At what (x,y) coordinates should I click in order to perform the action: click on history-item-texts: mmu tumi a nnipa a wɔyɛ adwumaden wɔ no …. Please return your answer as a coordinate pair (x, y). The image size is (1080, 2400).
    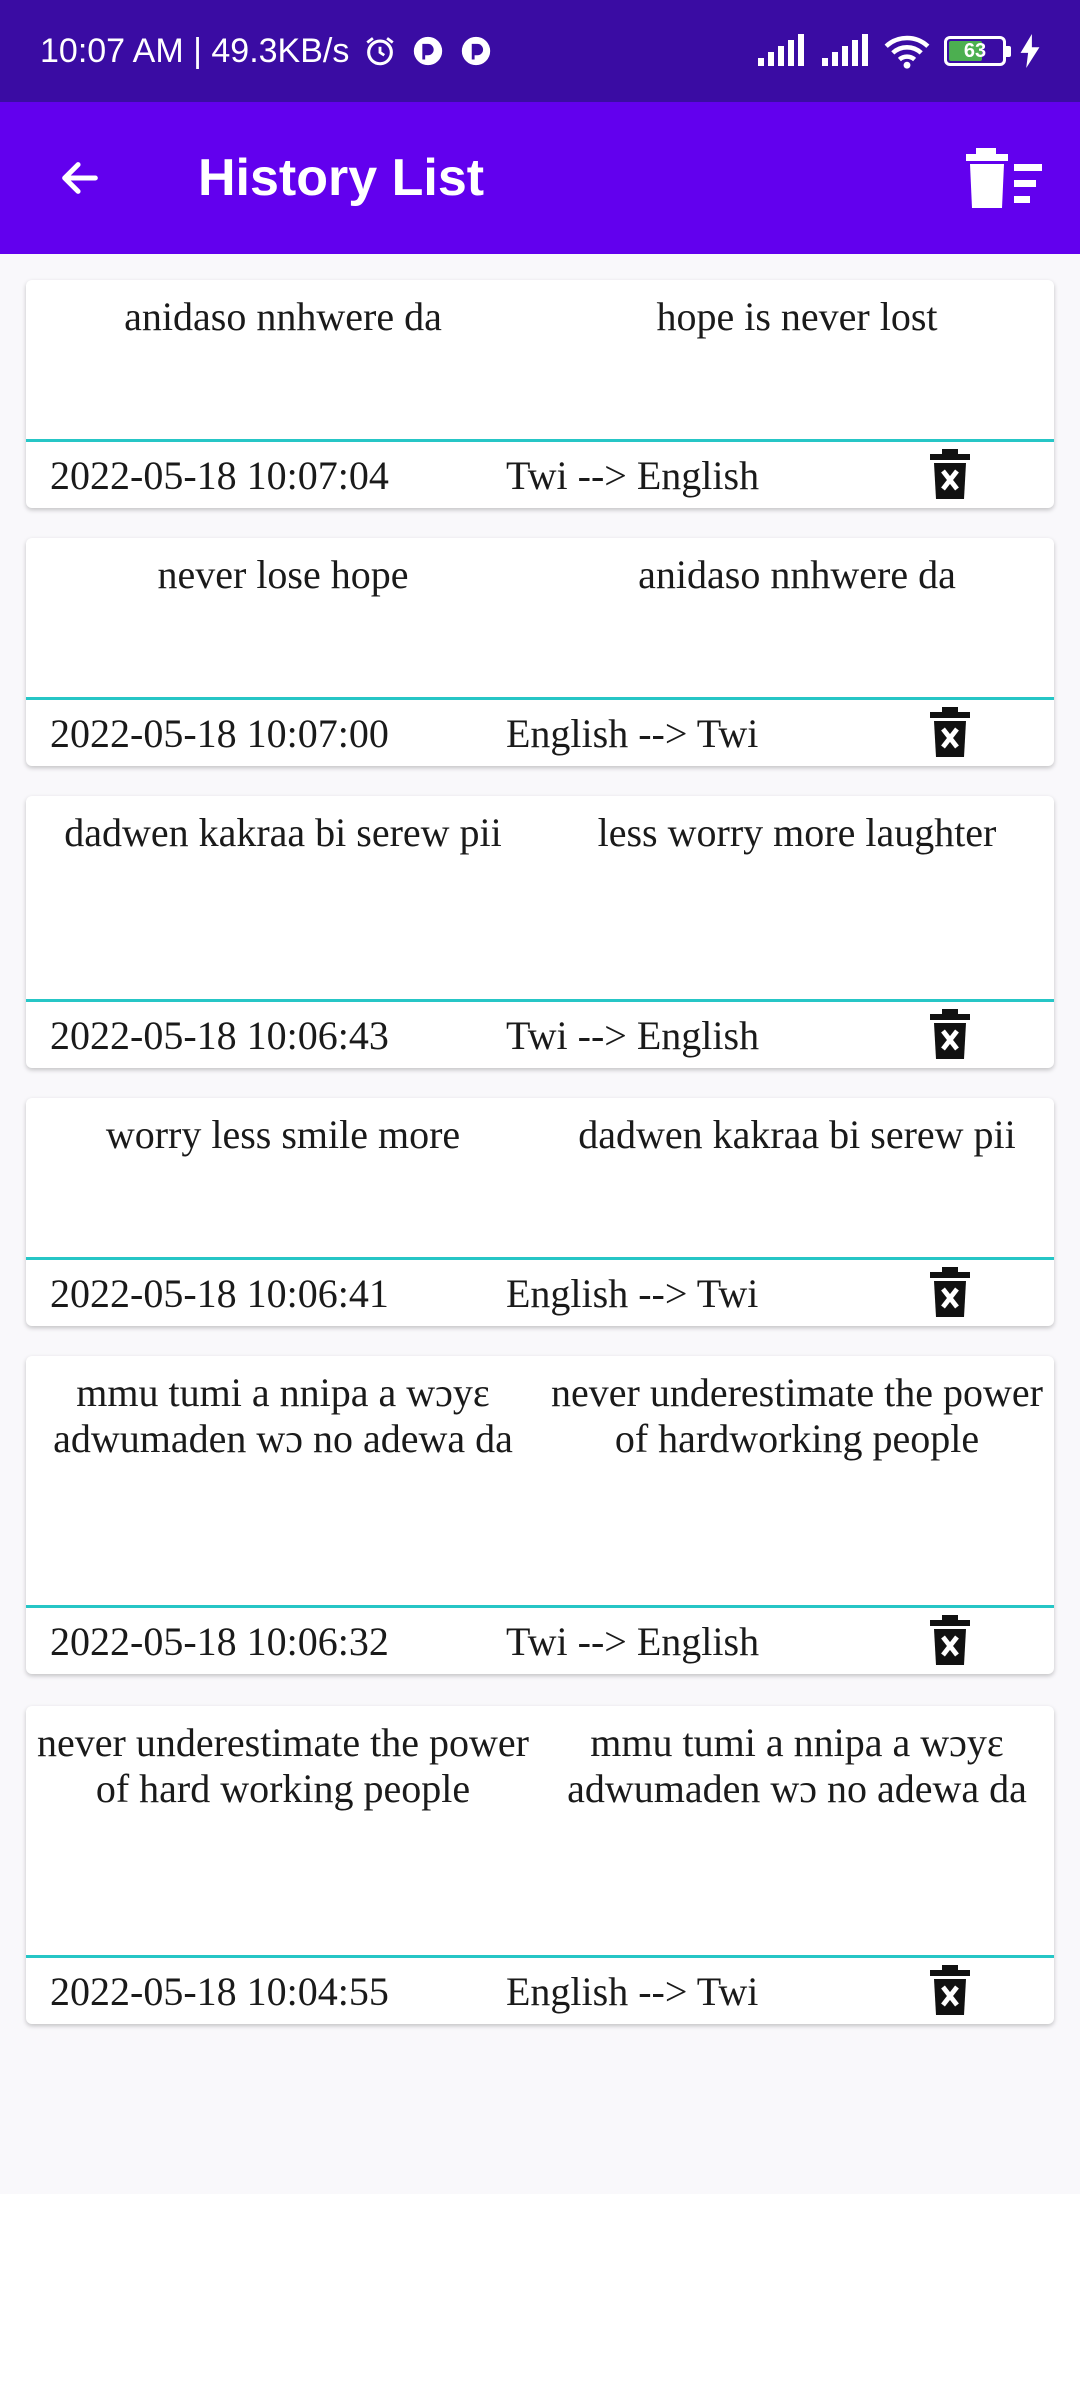
    Looking at the image, I should click on (540, 1409).